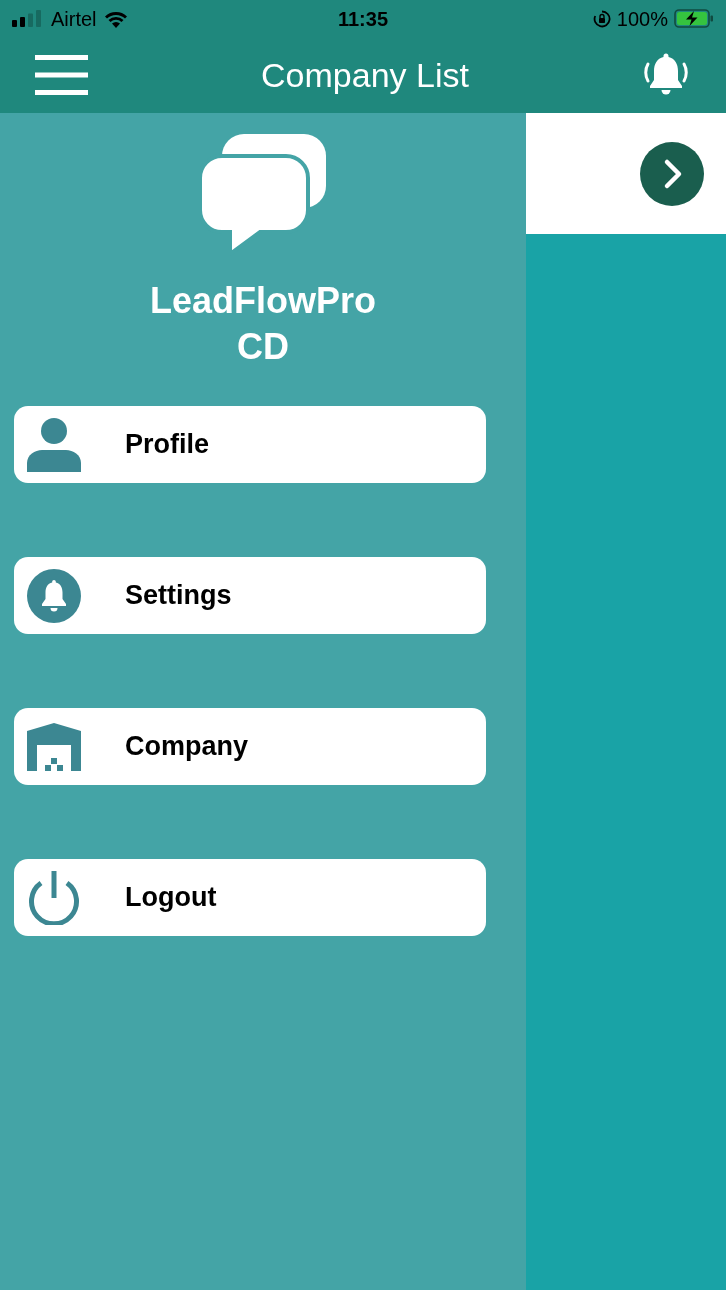 The width and height of the screenshot is (726, 1290). I want to click on power-icon, so click(54, 897).